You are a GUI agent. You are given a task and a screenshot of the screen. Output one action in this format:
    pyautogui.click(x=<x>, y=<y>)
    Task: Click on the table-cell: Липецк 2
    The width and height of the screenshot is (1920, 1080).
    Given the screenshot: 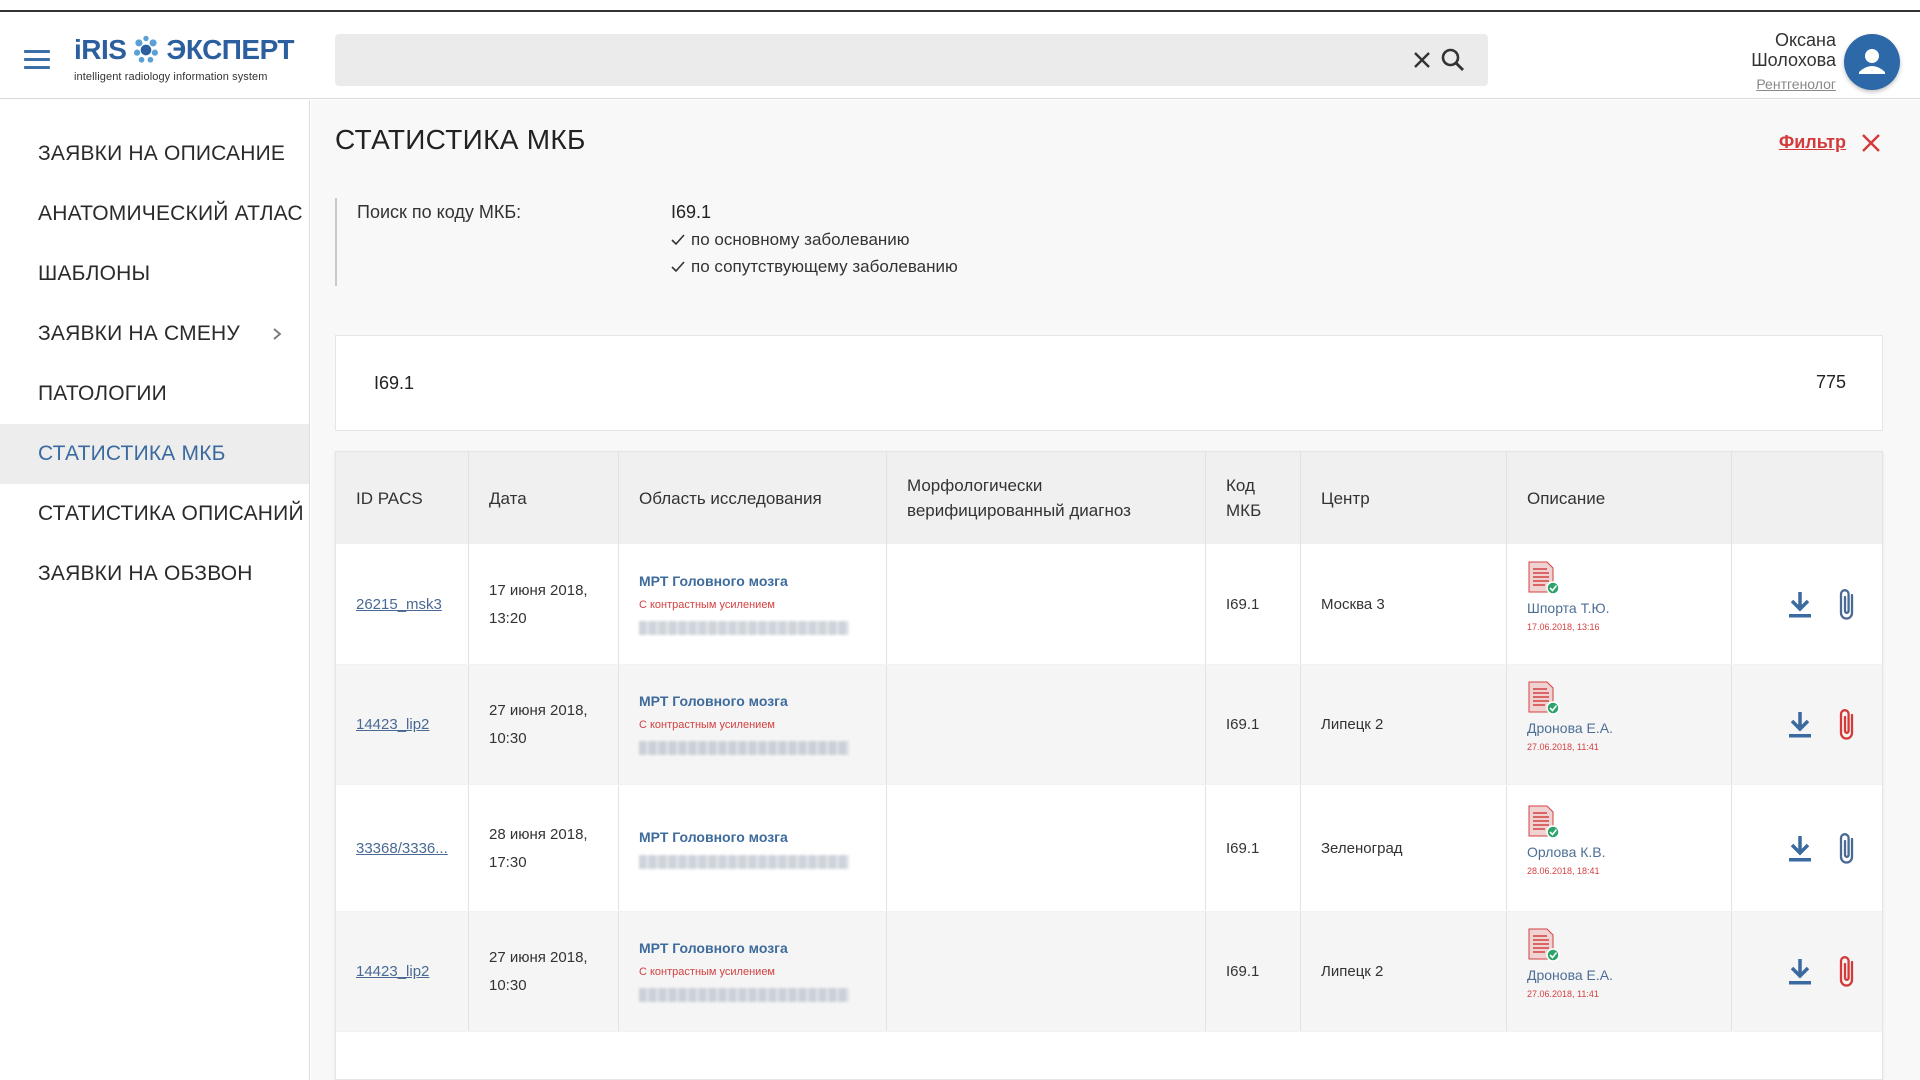 What is the action you would take?
    pyautogui.click(x=1404, y=724)
    